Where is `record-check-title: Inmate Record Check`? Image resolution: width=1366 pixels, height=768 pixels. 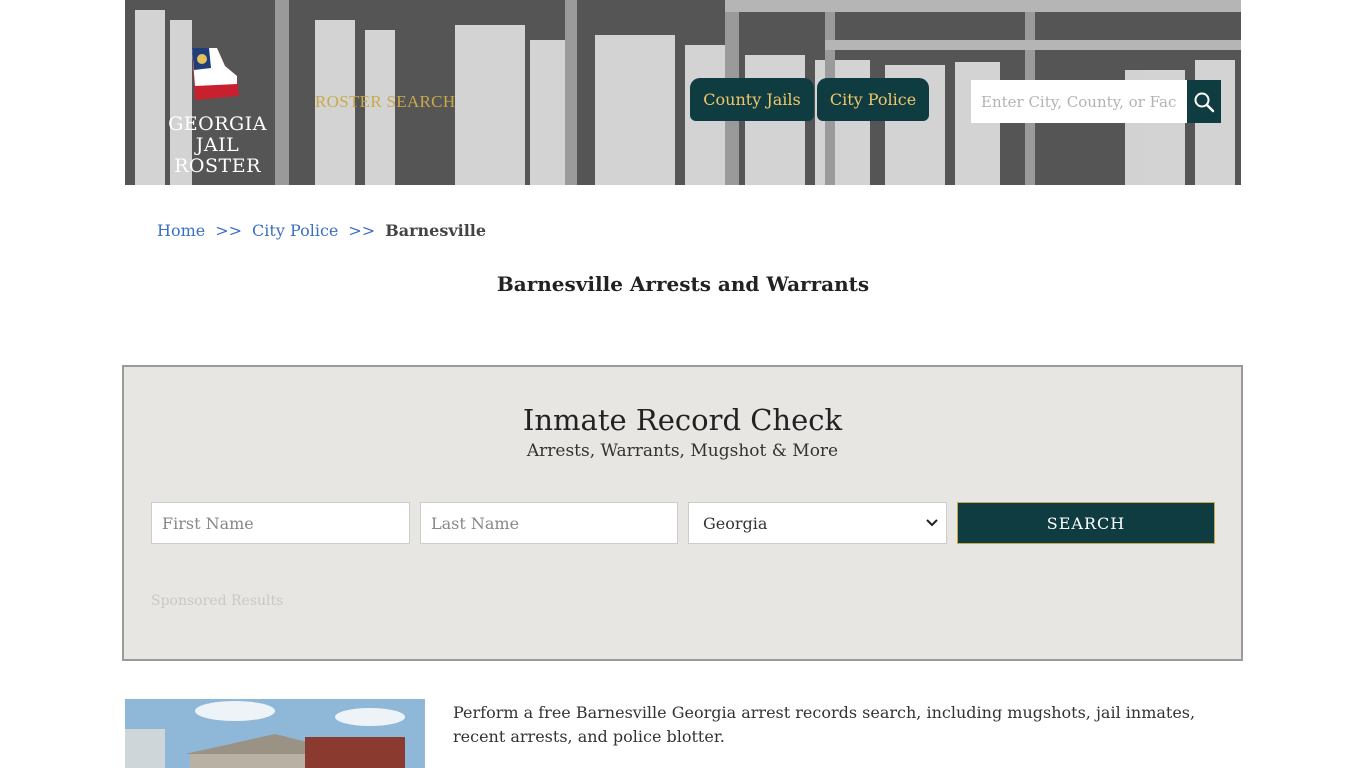 record-check-title: Inmate Record Check is located at coordinates (682, 420).